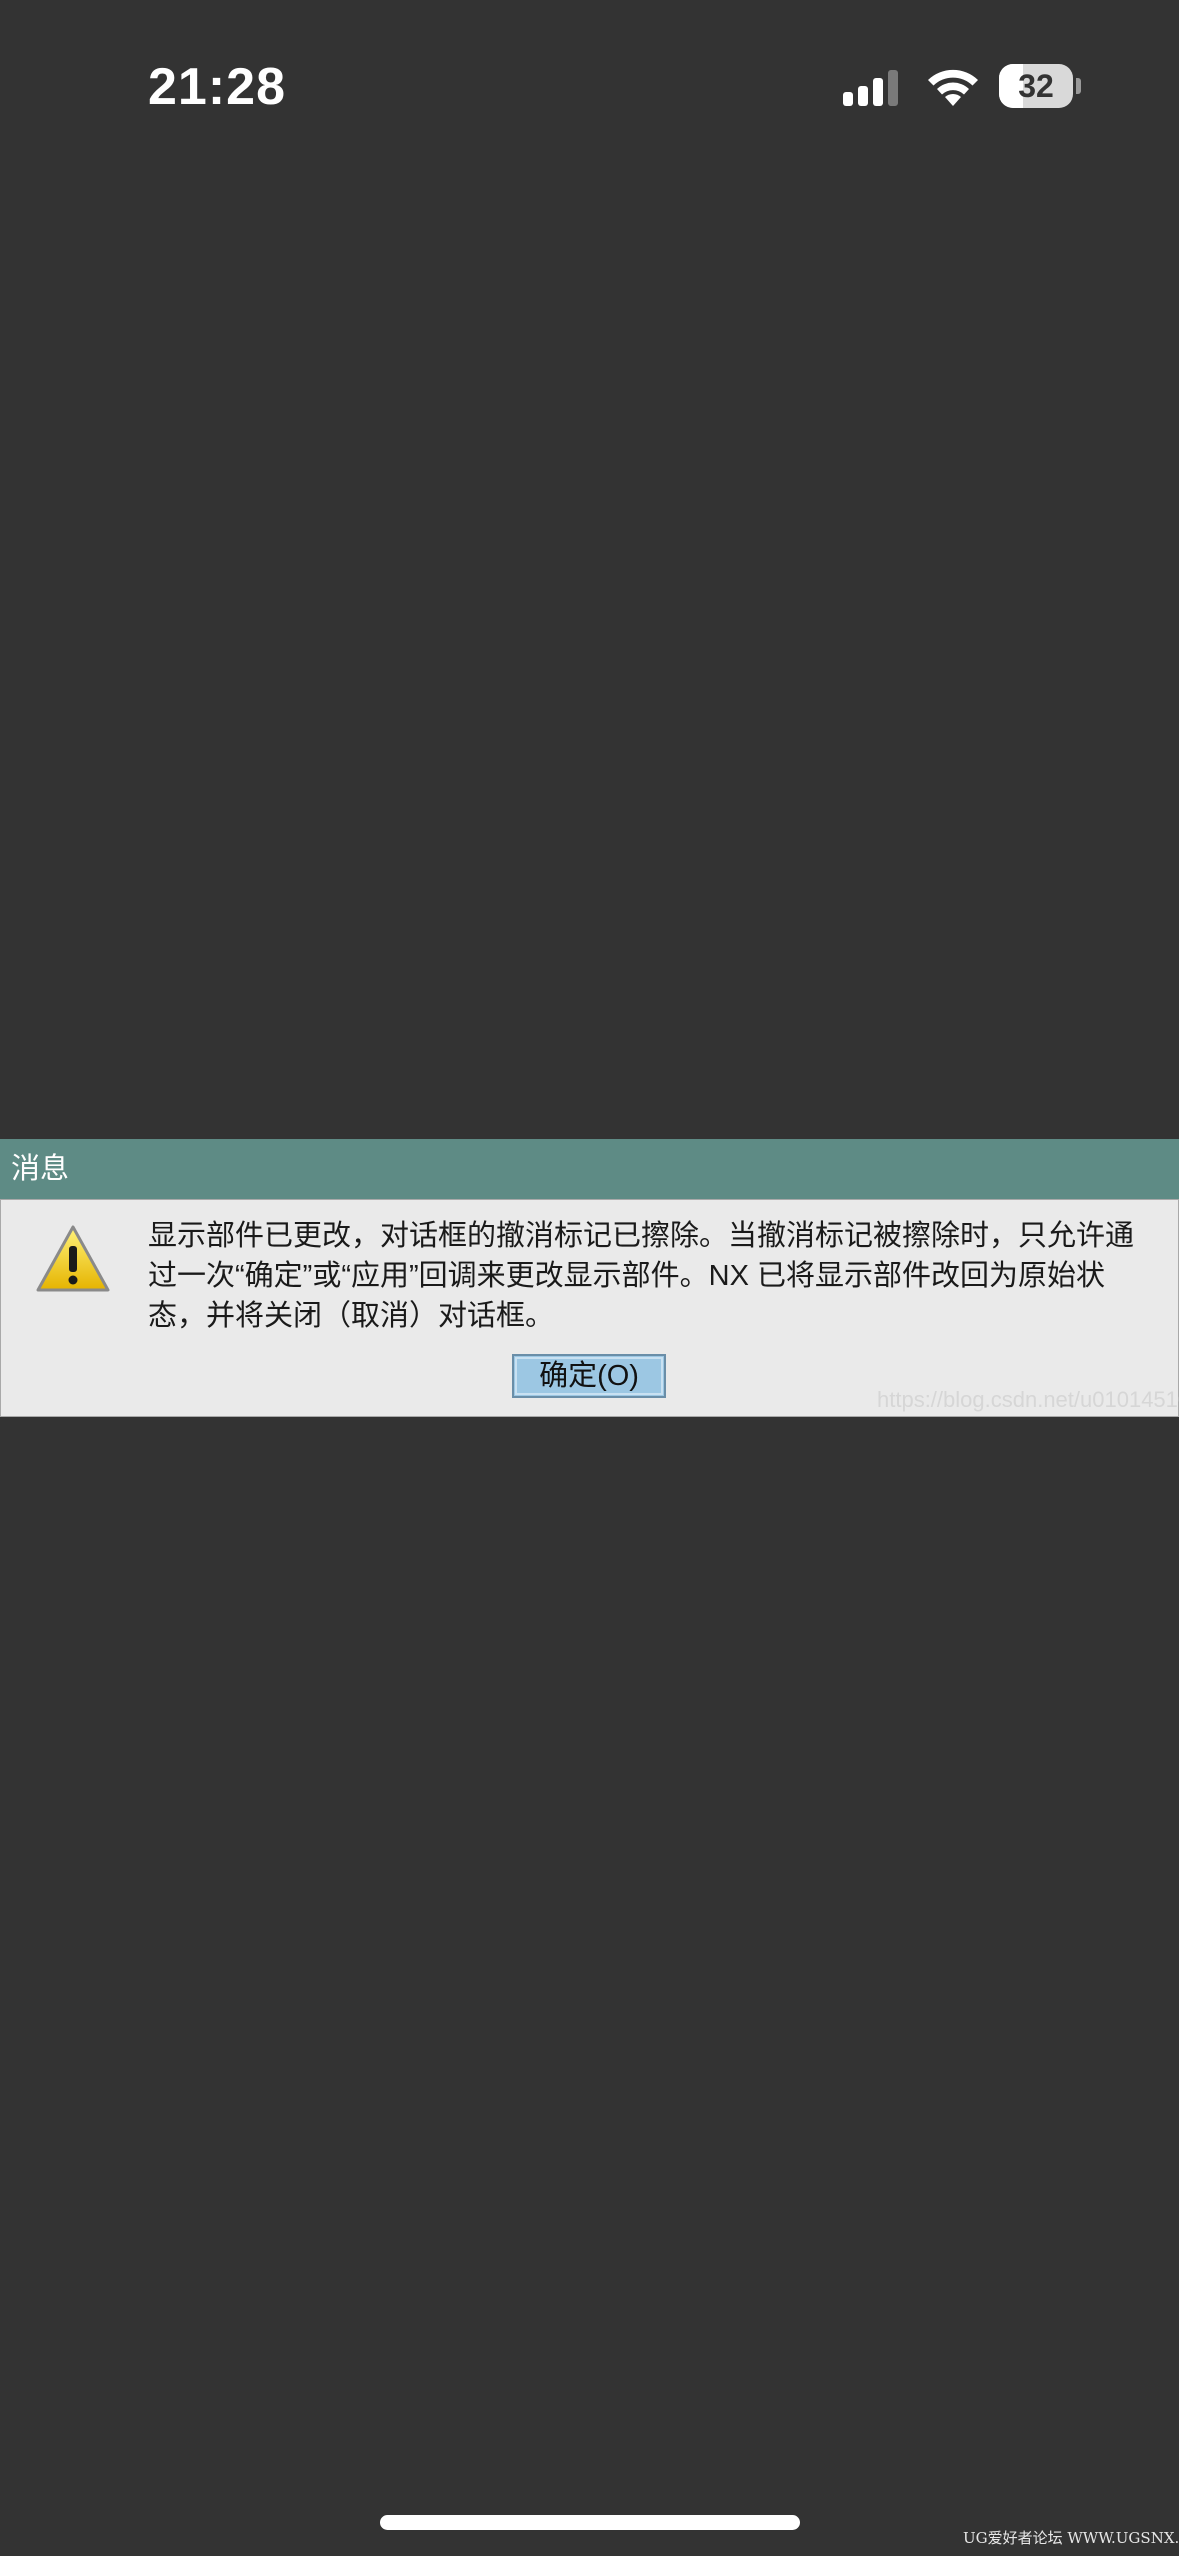 The height and width of the screenshot is (2556, 1179). I want to click on wifi-icon, so click(953, 87).